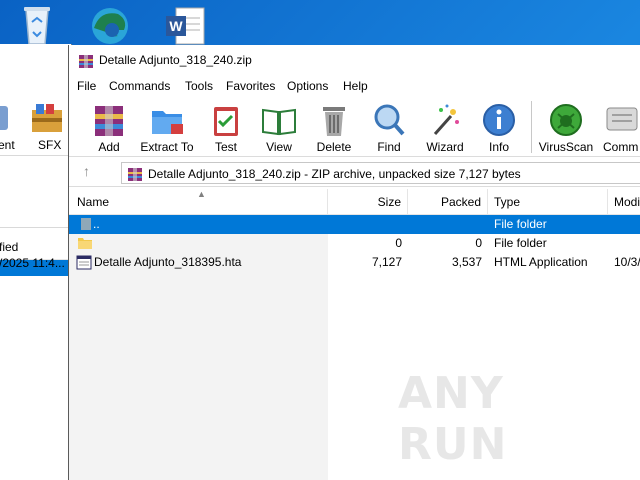  Describe the element at coordinates (448, 202) in the screenshot. I see `column-packed: Packed` at that location.